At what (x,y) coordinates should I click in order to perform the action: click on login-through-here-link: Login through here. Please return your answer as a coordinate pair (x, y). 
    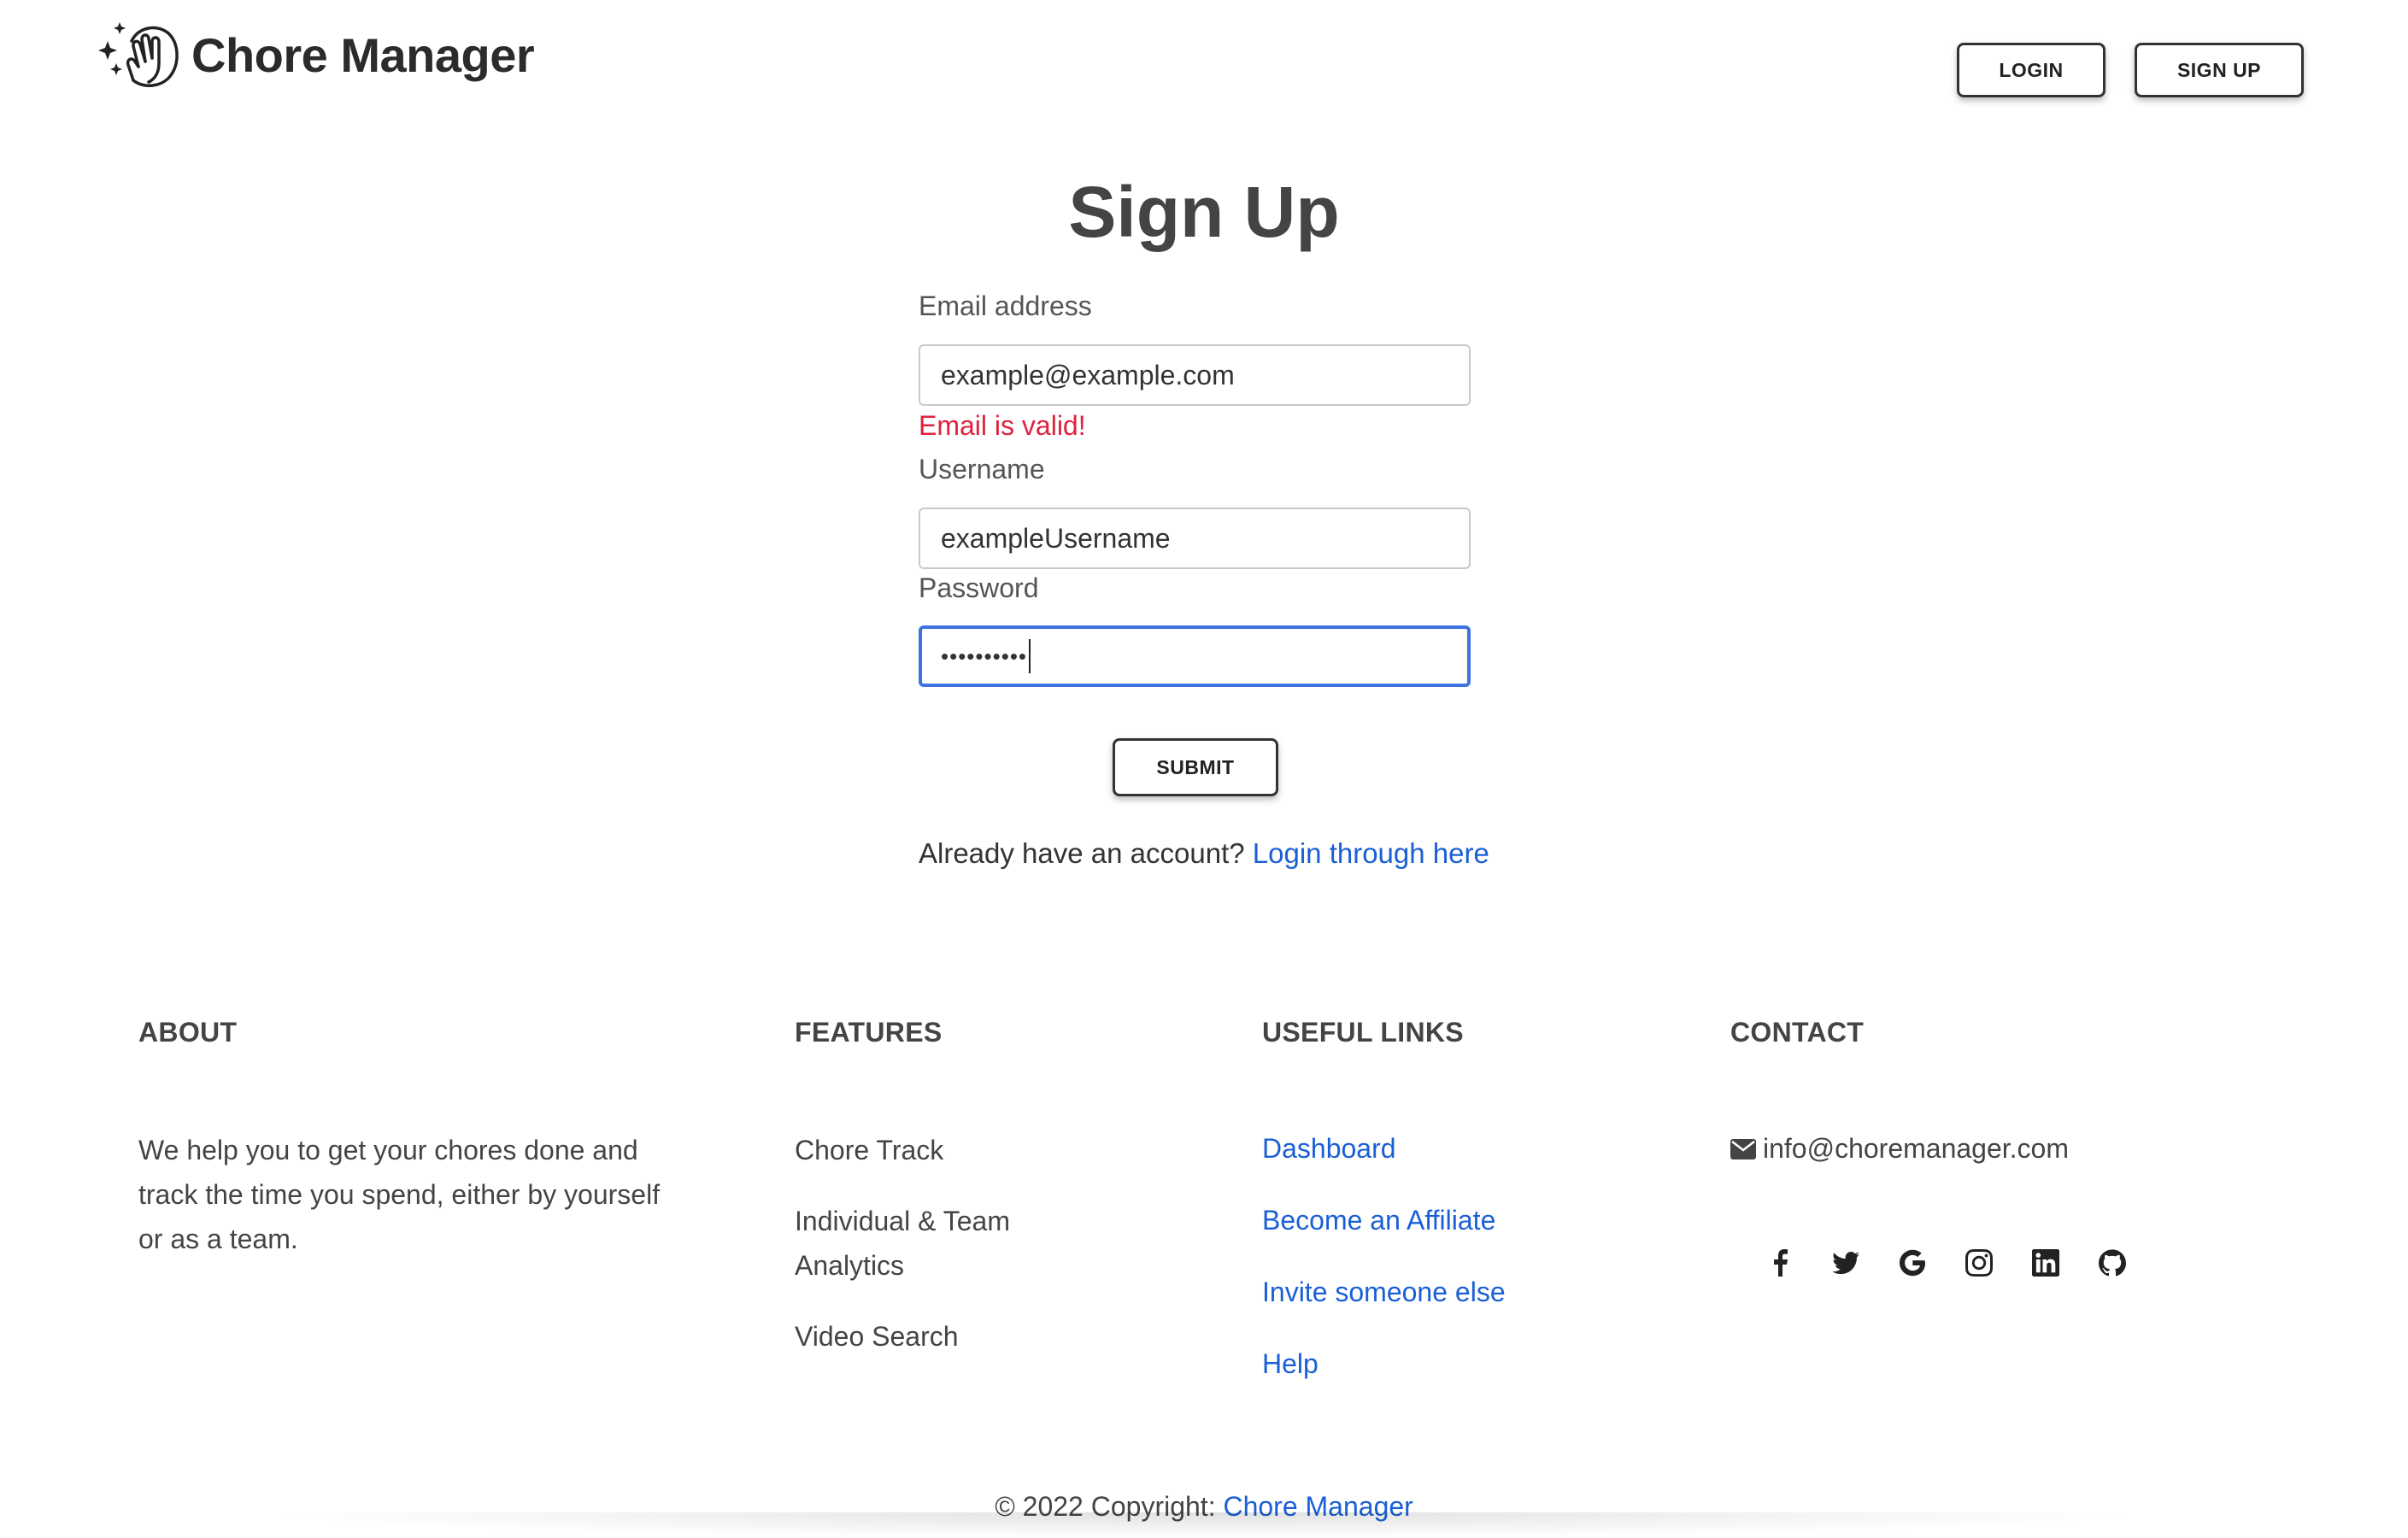
    Looking at the image, I should click on (1371, 853).